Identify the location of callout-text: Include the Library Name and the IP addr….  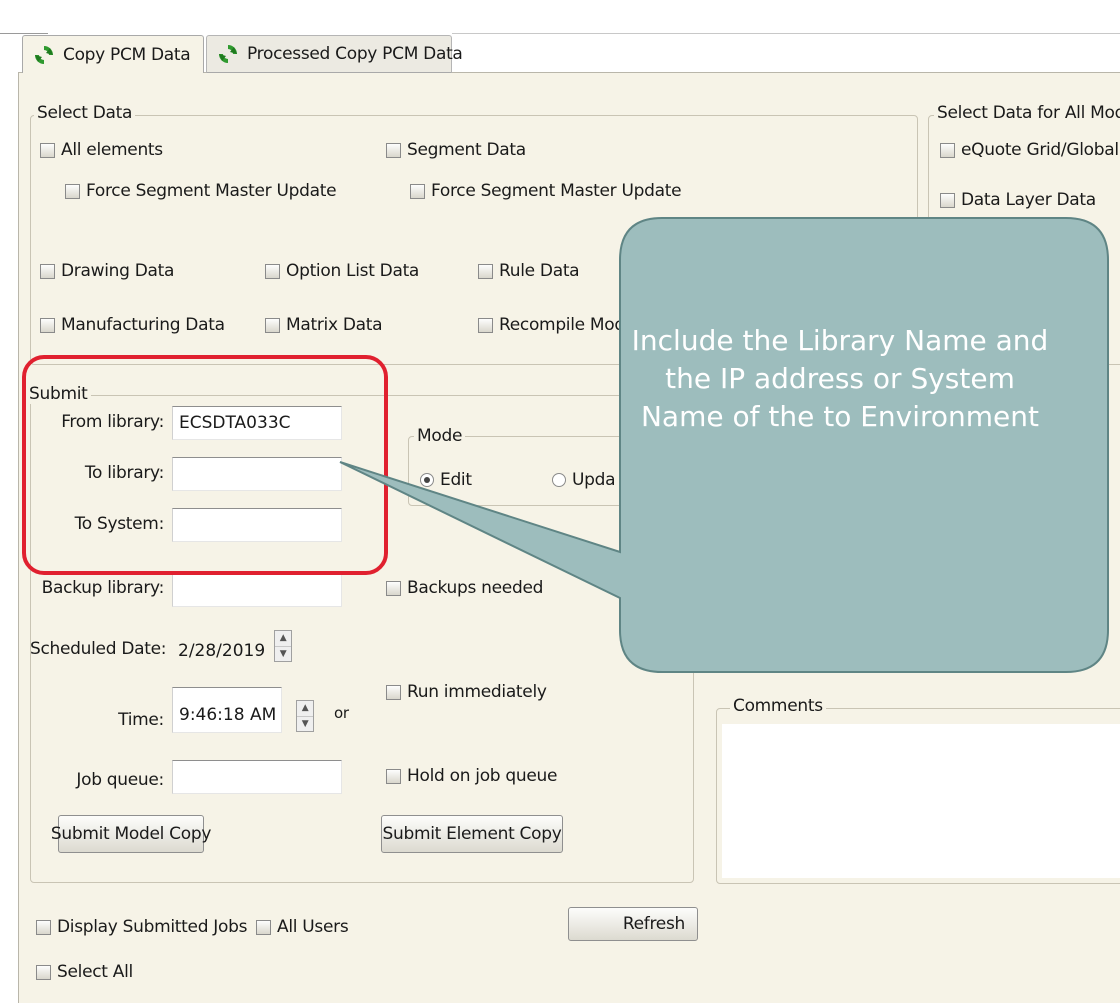
(840, 378).